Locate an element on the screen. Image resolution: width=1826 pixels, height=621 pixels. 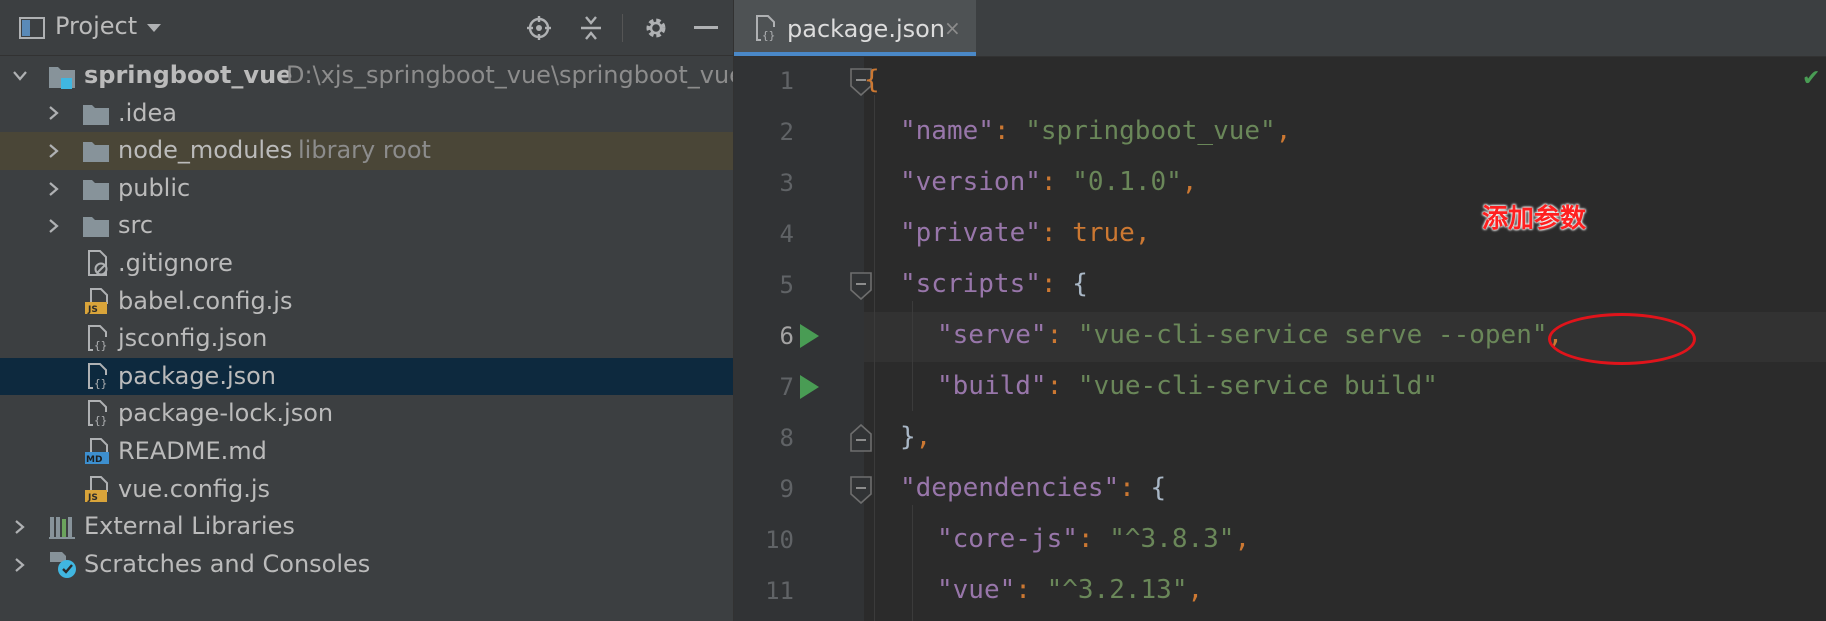
brace: { is located at coordinates (1080, 284).